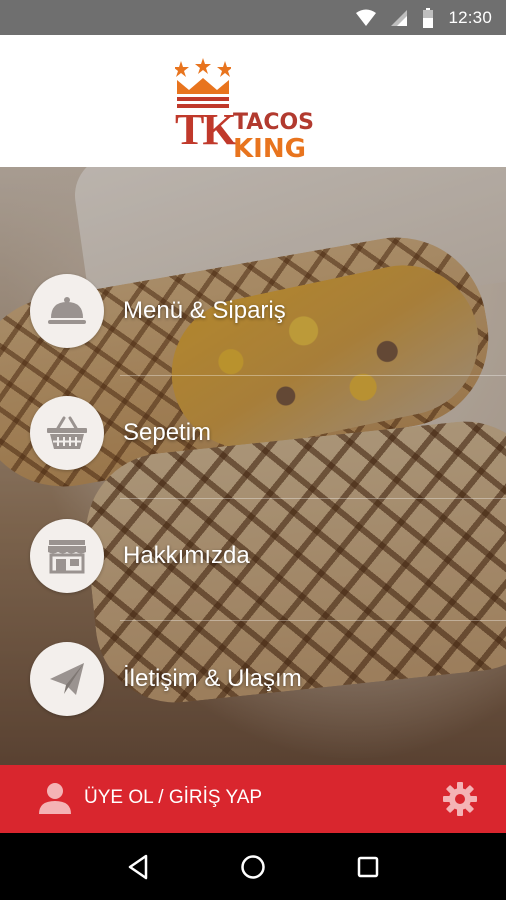  I want to click on menu-item-cart: Sepetim, so click(253, 433).